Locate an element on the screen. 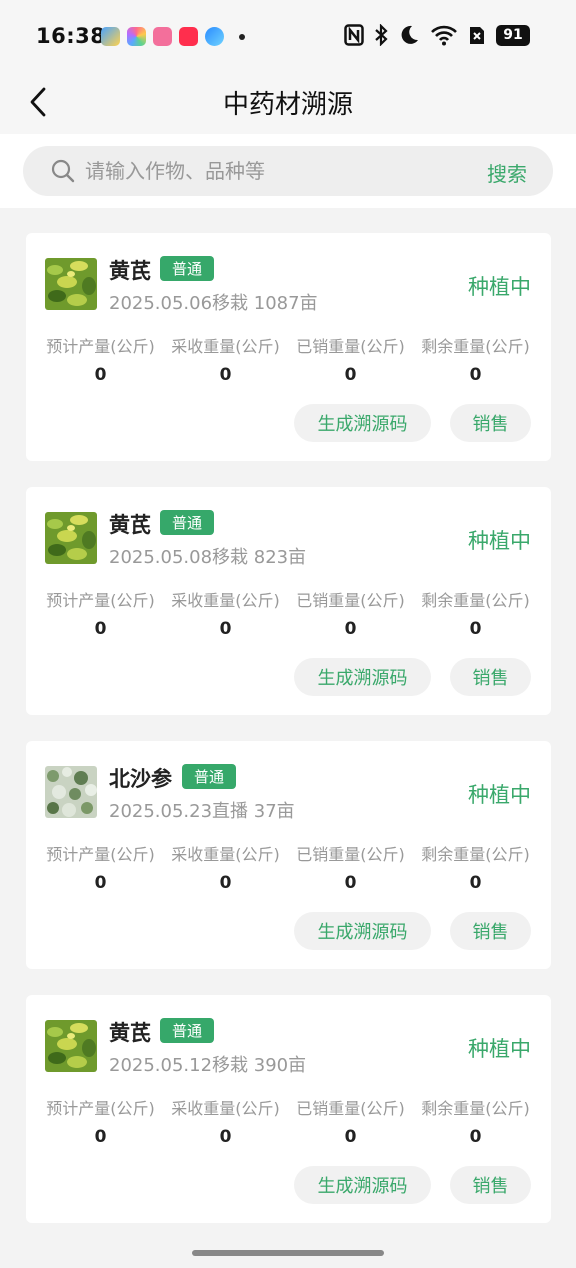  home-indicator is located at coordinates (288, 1253).